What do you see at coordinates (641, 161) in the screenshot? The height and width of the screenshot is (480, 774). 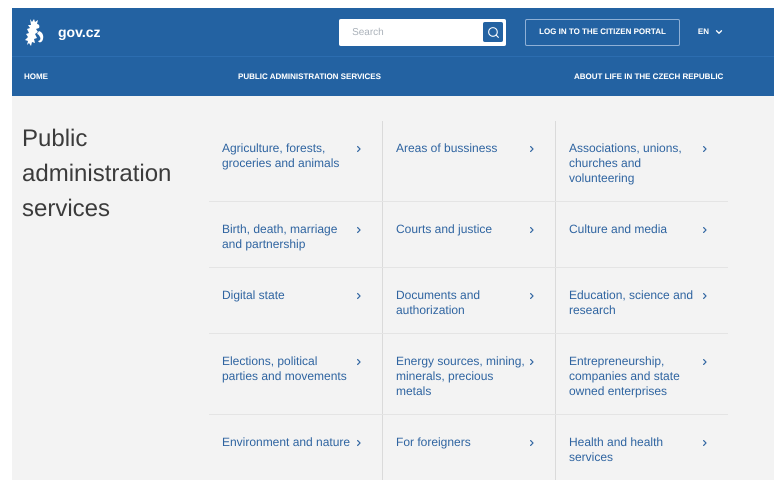 I see `service-link: Associations, unions, churches and volunteering` at bounding box center [641, 161].